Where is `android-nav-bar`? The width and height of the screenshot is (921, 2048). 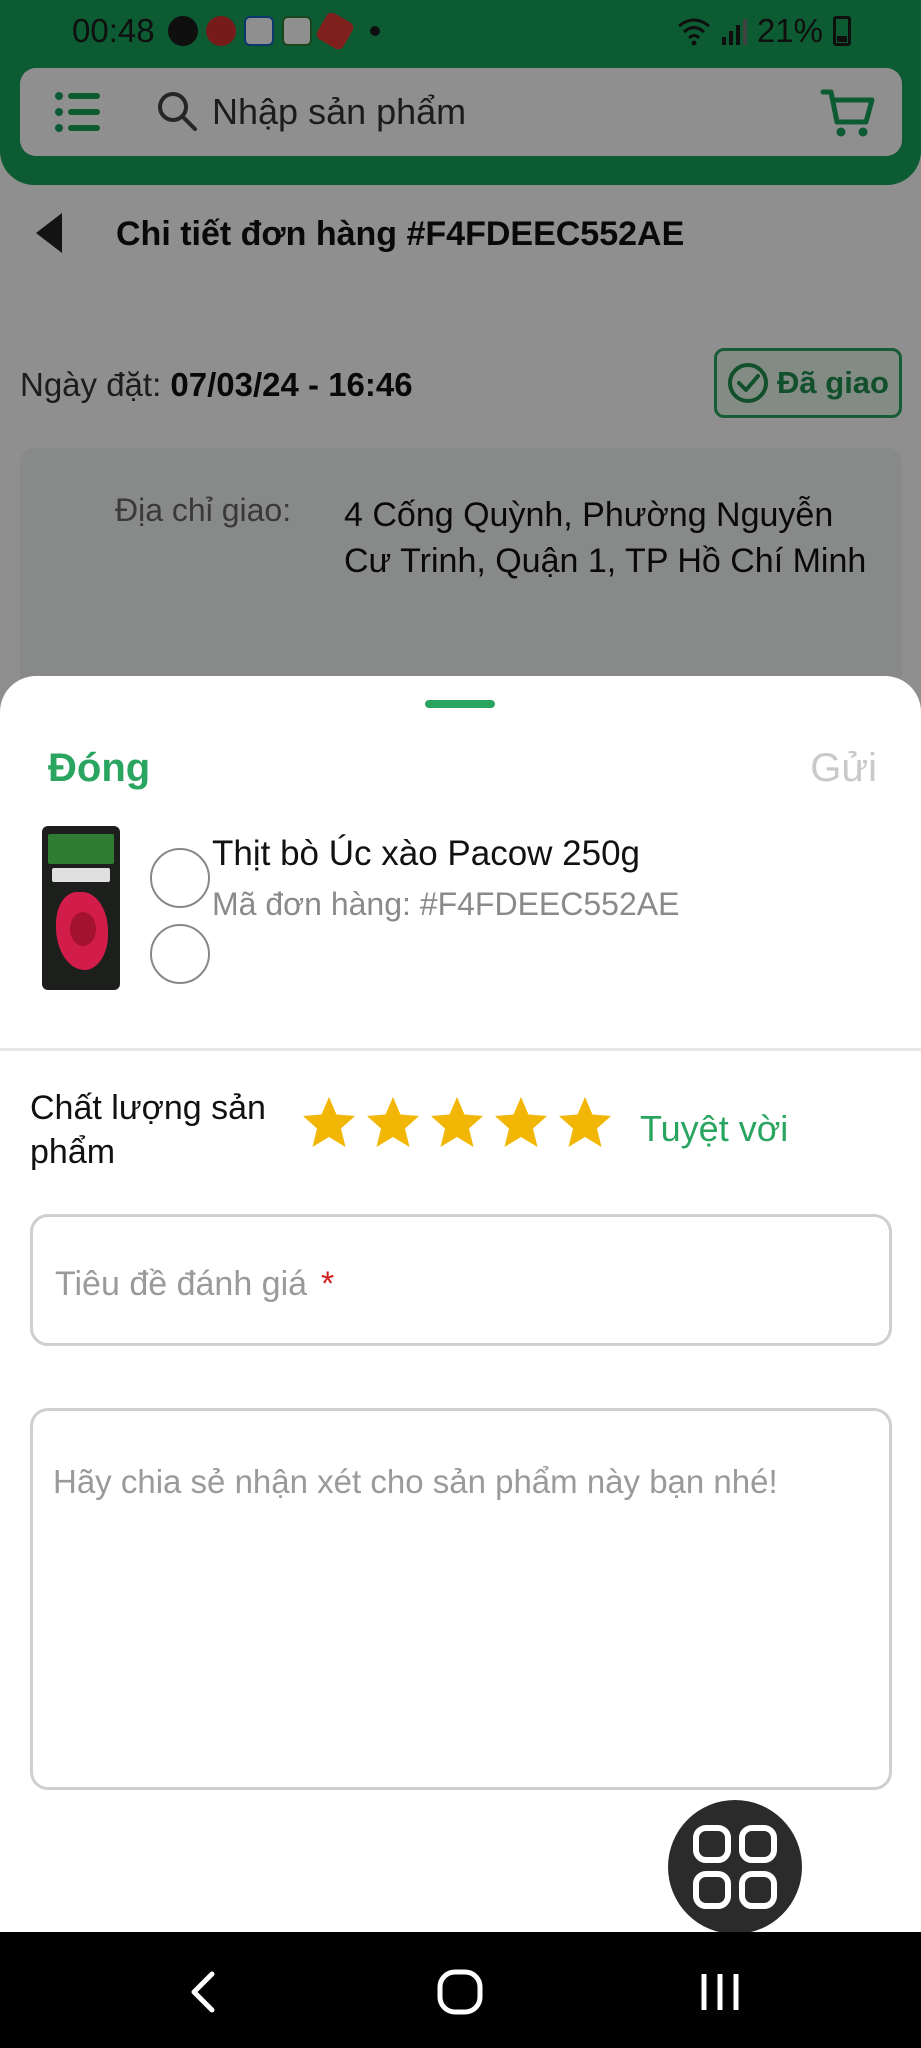 android-nav-bar is located at coordinates (460, 1990).